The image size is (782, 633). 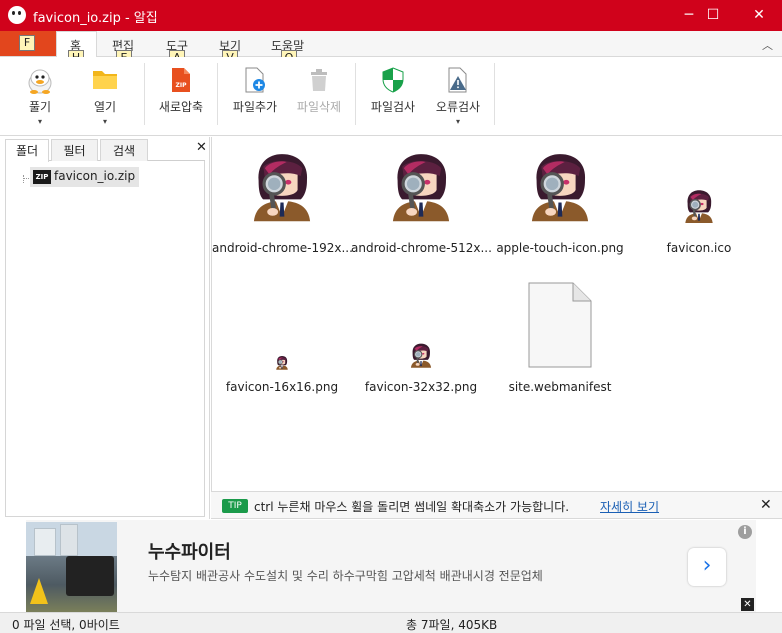 What do you see at coordinates (182, 85) in the screenshot?
I see `svg-text: ZIP` at bounding box center [182, 85].